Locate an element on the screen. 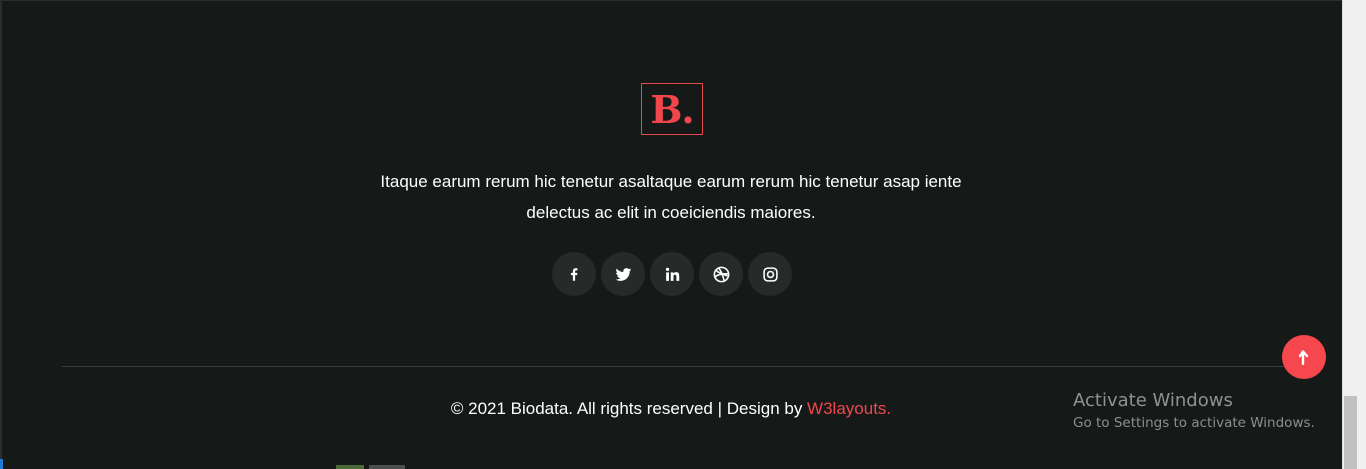 The height and width of the screenshot is (469, 1366). facebook-button is located at coordinates (574, 274).